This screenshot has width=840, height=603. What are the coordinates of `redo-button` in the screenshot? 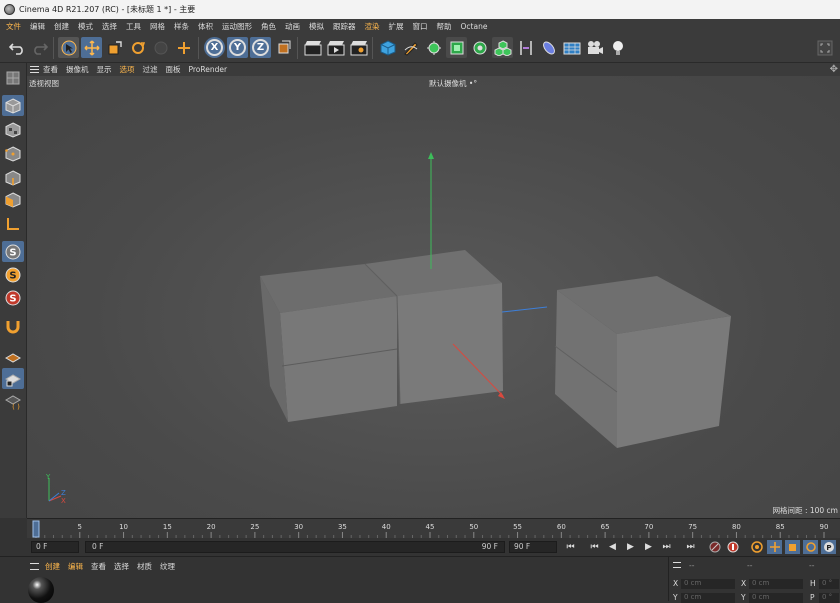 It's located at (39, 47).